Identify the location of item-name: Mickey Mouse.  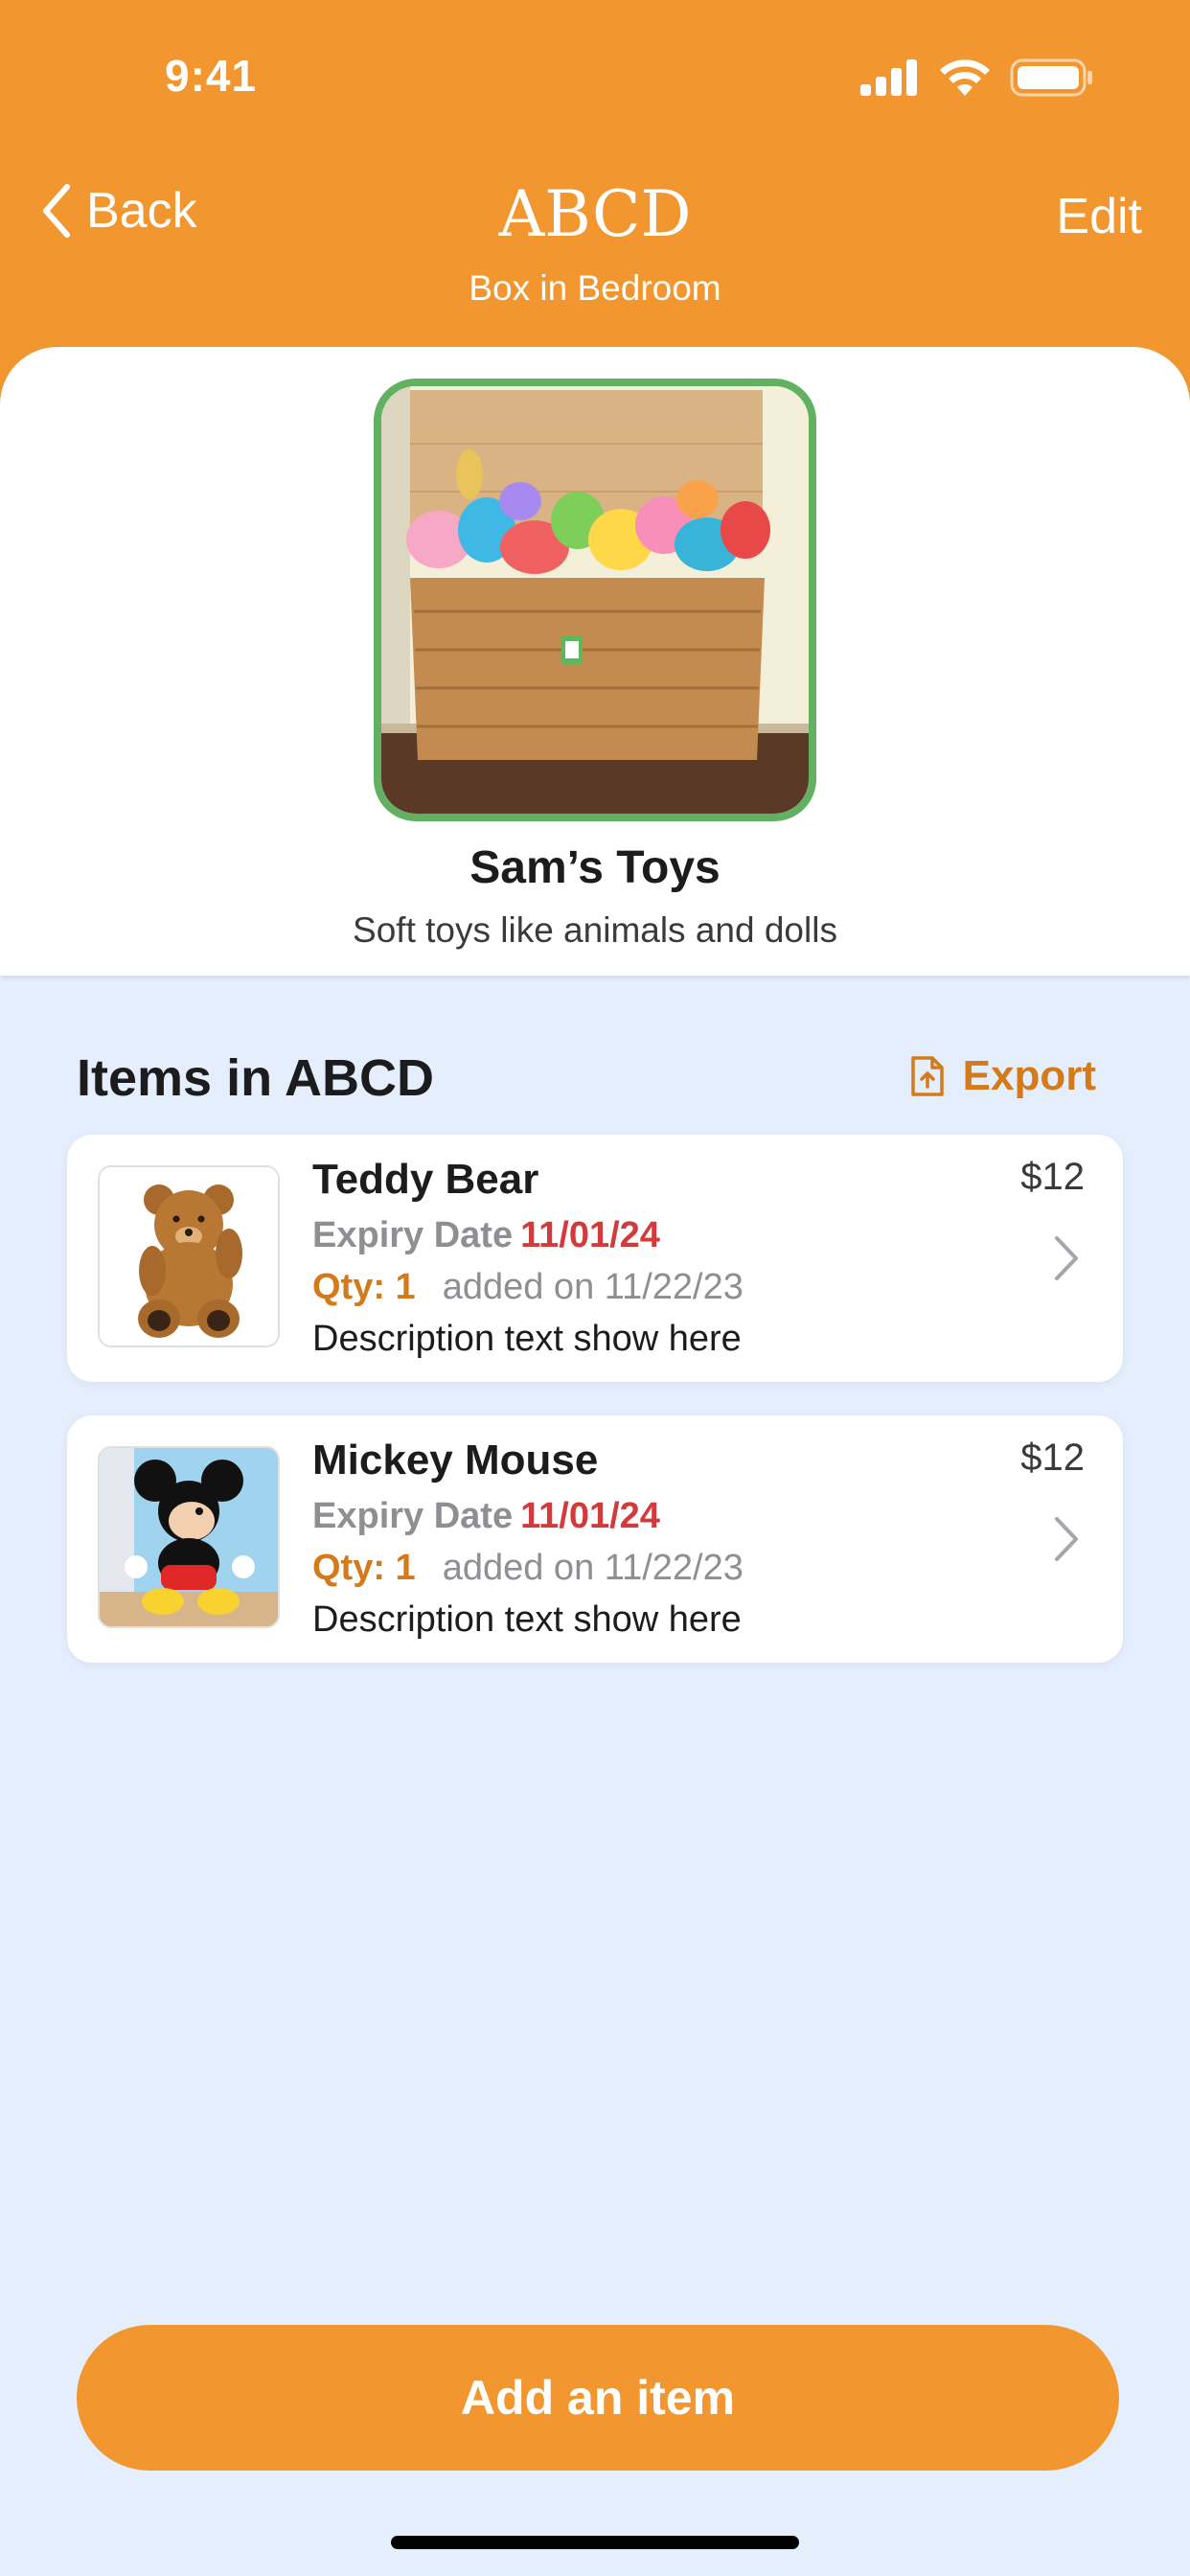
(456, 1460).